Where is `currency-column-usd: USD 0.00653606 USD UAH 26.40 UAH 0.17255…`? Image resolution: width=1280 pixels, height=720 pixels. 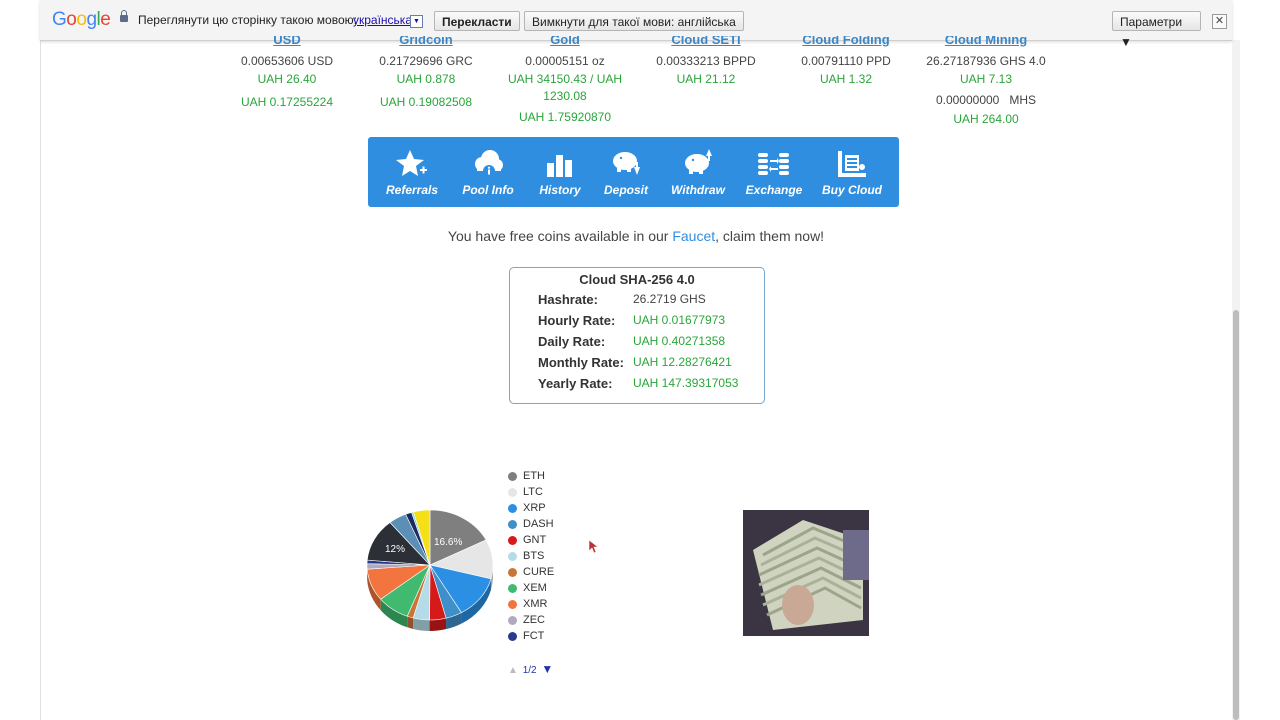
currency-column-usd: USD 0.00653606 USD UAH 26.40 UAH 0.17255… is located at coordinates (287, 73).